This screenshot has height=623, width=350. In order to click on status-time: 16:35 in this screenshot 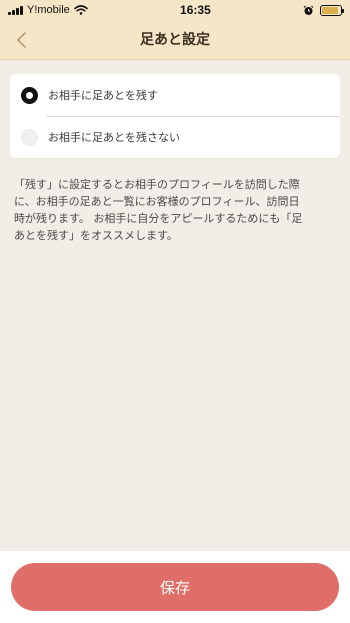, I will do `click(195, 10)`.